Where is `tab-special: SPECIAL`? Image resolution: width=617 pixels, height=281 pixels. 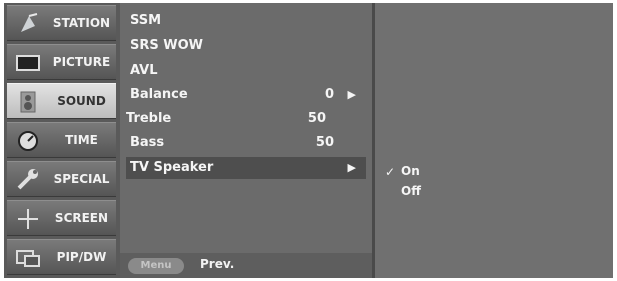
tab-special: SPECIAL is located at coordinates (61, 179).